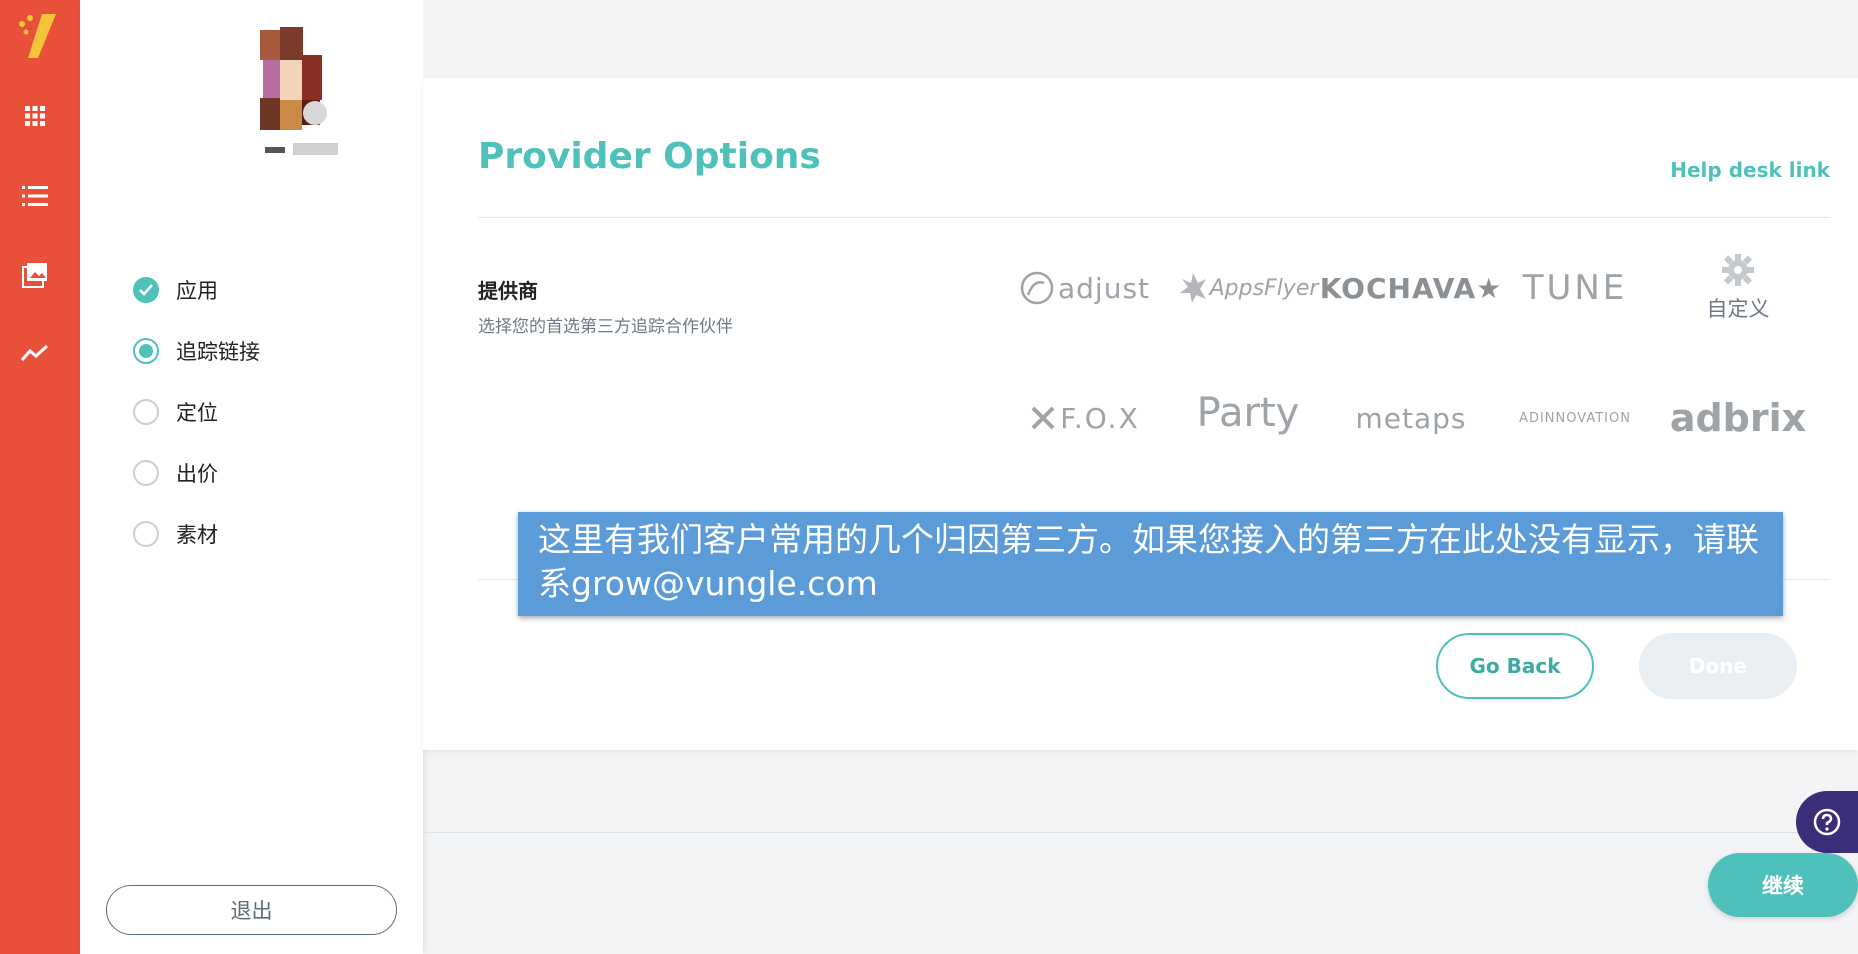 Image resolution: width=1858 pixels, height=954 pixels. I want to click on provider-custom: 自定义, so click(1738, 288).